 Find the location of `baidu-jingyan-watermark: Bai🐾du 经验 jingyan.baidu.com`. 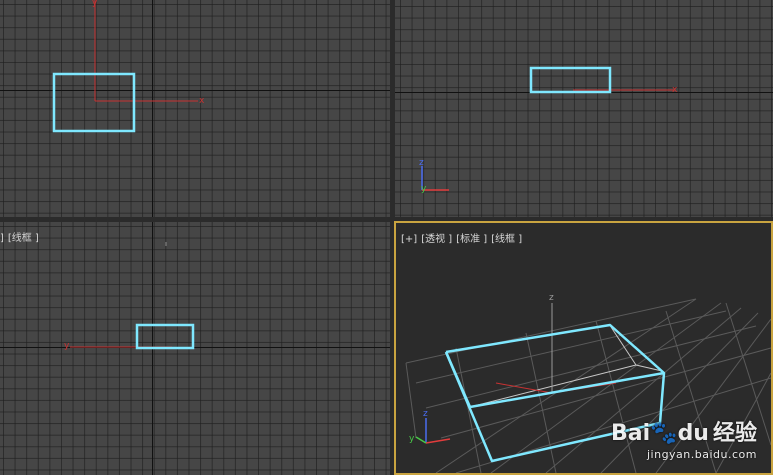

baidu-jingyan-watermark: Bai🐾du 经验 jingyan.baidu.com is located at coordinates (684, 438).